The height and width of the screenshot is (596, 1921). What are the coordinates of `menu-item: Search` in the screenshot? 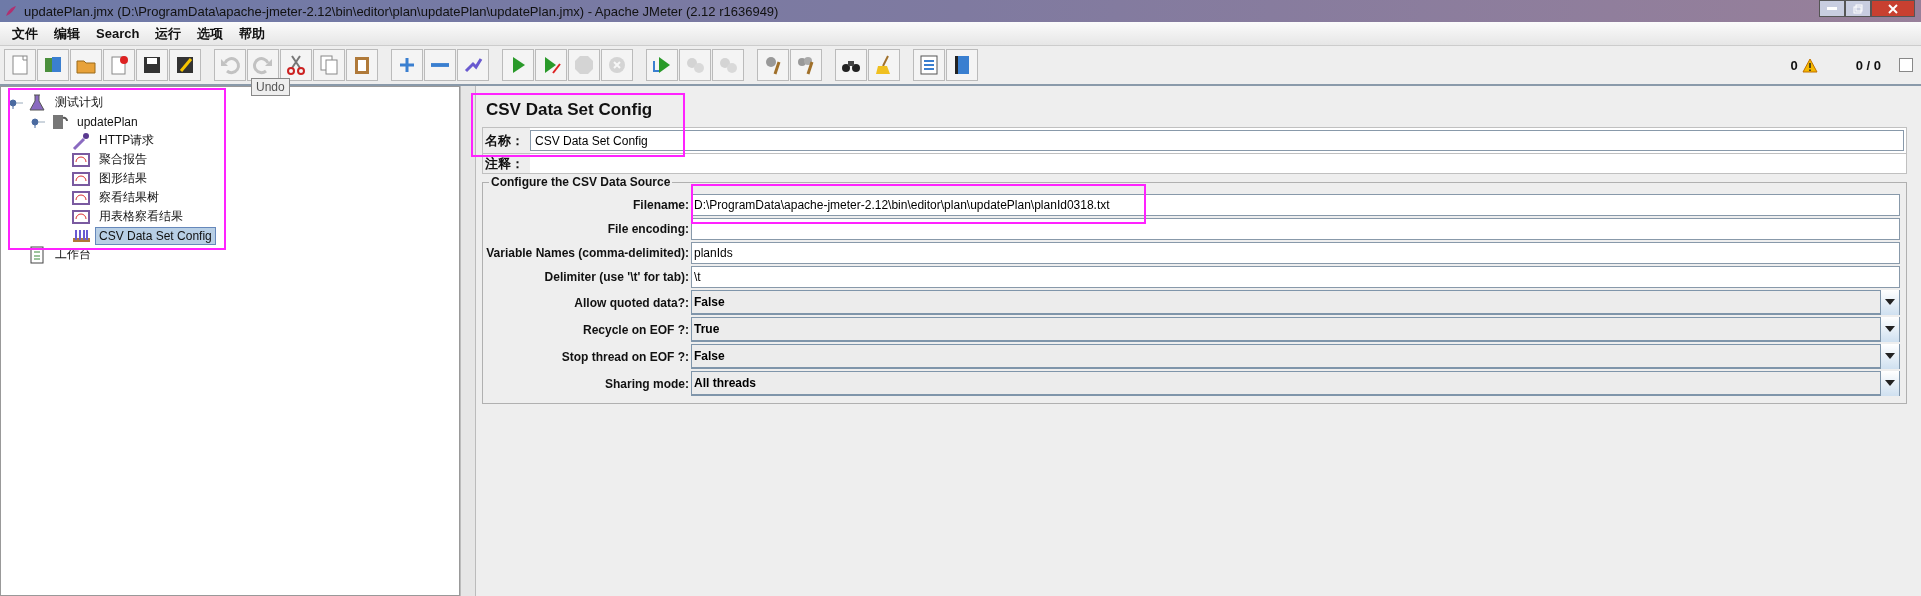 It's located at (118, 33).